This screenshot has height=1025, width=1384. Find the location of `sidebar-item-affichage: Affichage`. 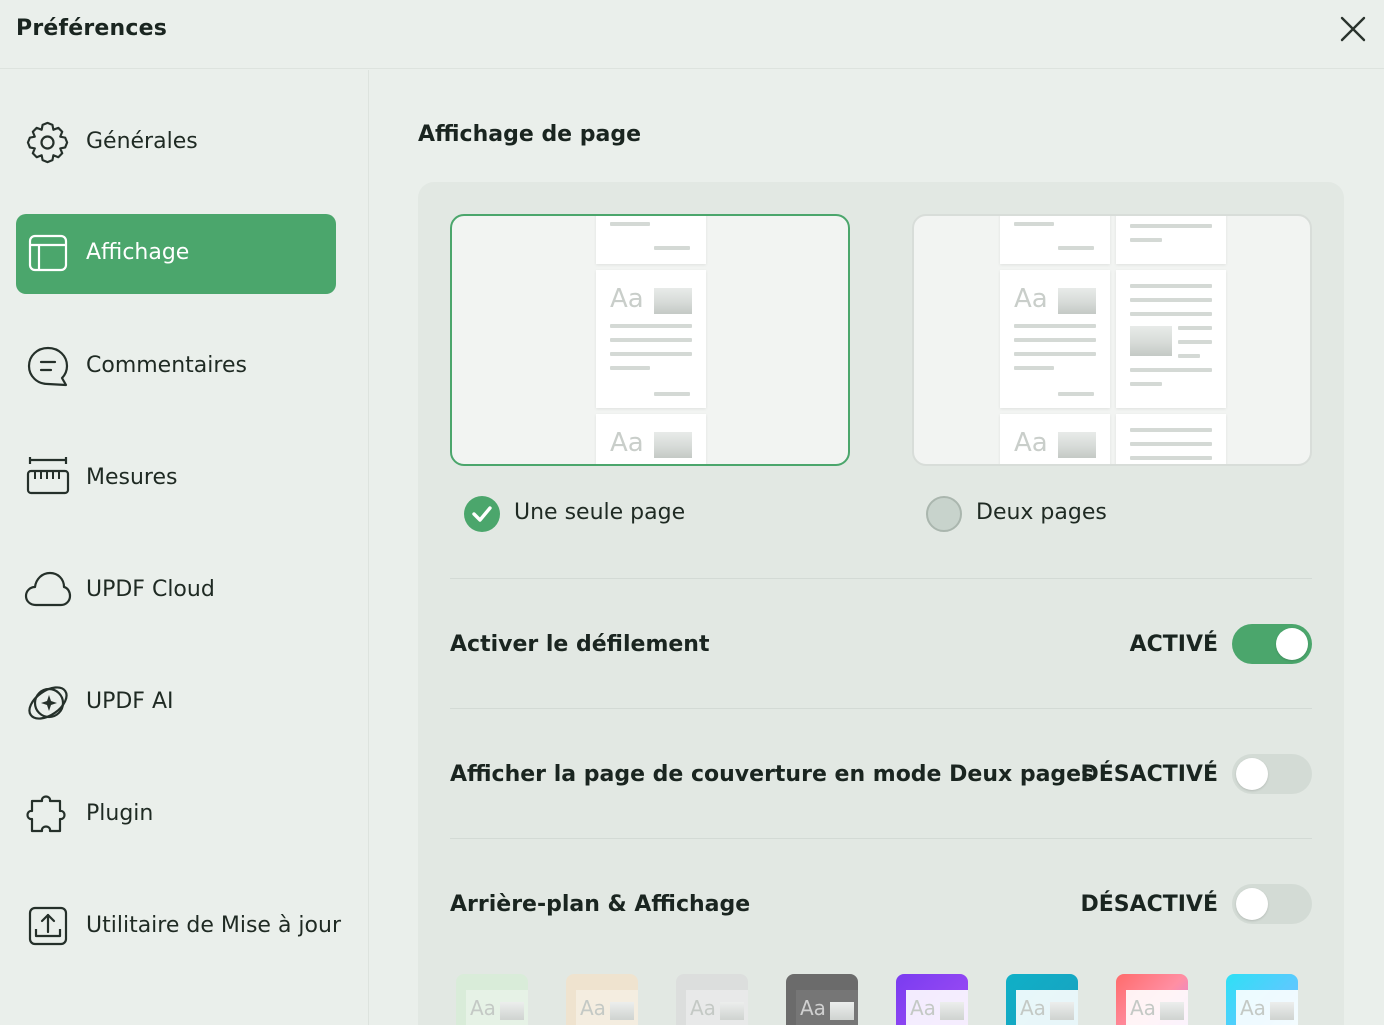

sidebar-item-affichage: Affichage is located at coordinates (176, 254).